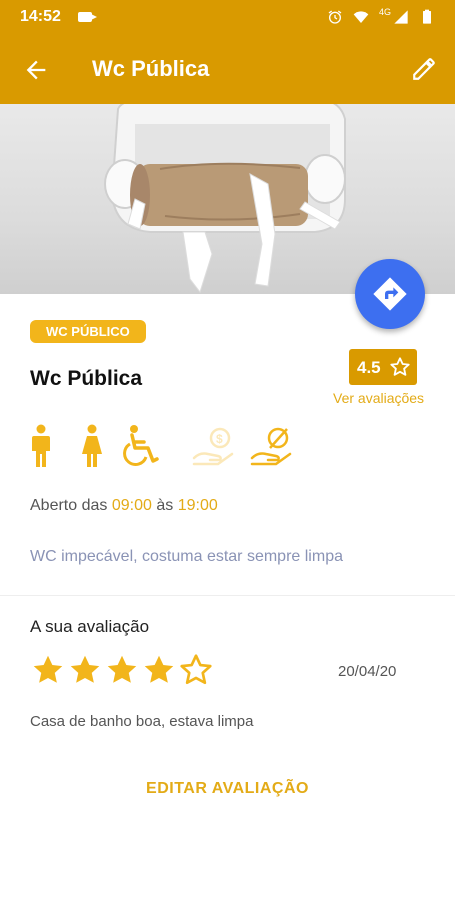 This screenshot has height=900, width=455. Describe the element at coordinates (227, 18) in the screenshot. I see `status-bar: 14:52 4G` at that location.